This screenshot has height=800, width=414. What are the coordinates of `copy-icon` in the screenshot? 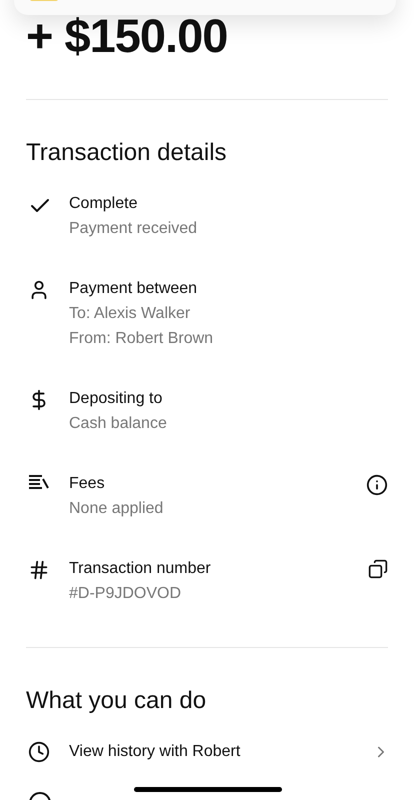 It's located at (378, 569).